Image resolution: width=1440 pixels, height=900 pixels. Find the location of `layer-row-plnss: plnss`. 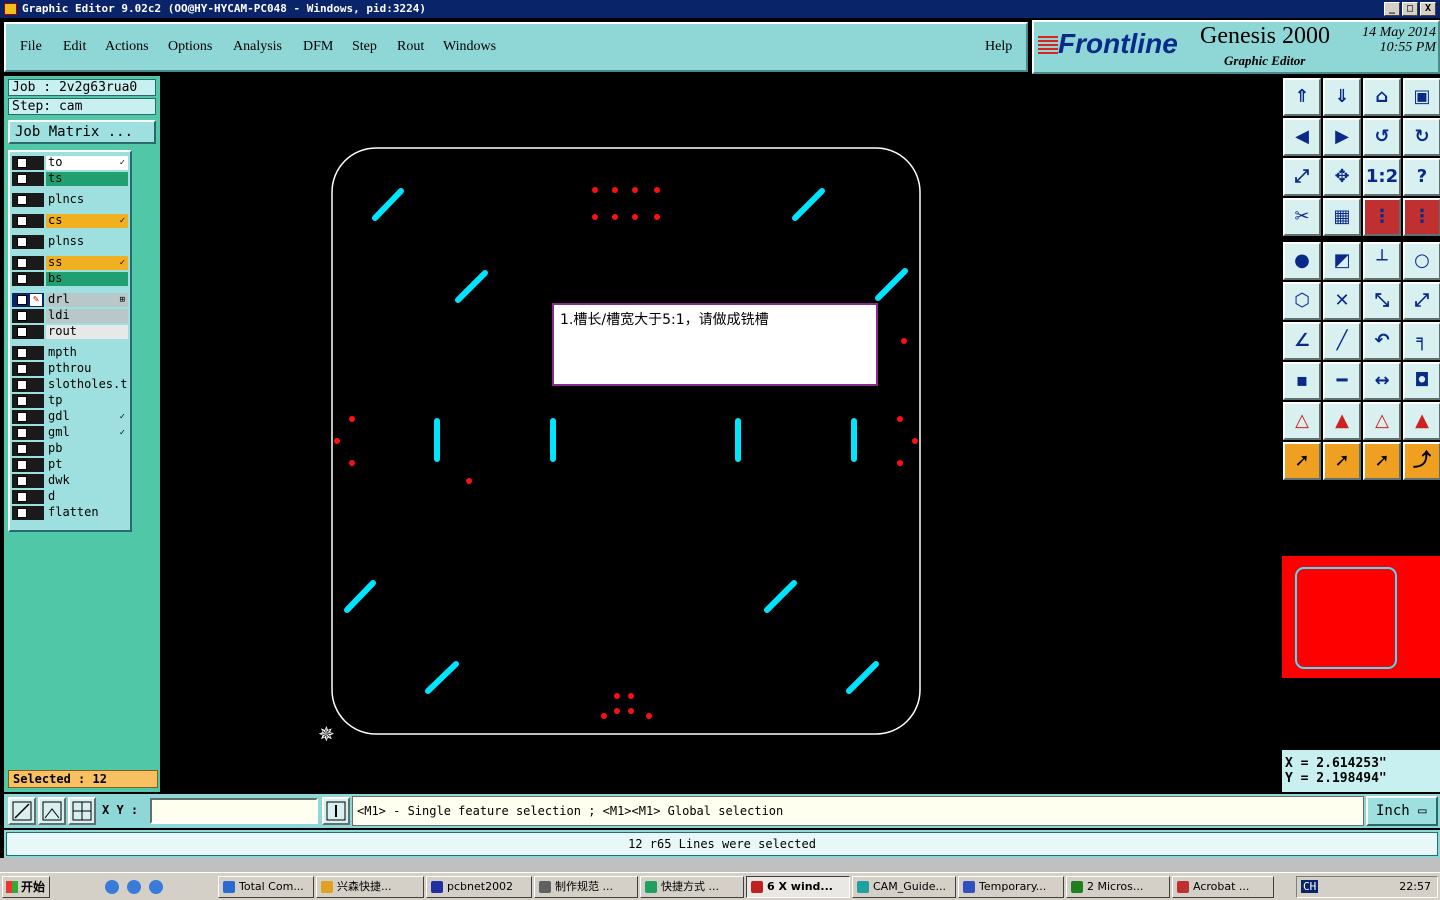

layer-row-plnss: plnss is located at coordinates (70, 242).